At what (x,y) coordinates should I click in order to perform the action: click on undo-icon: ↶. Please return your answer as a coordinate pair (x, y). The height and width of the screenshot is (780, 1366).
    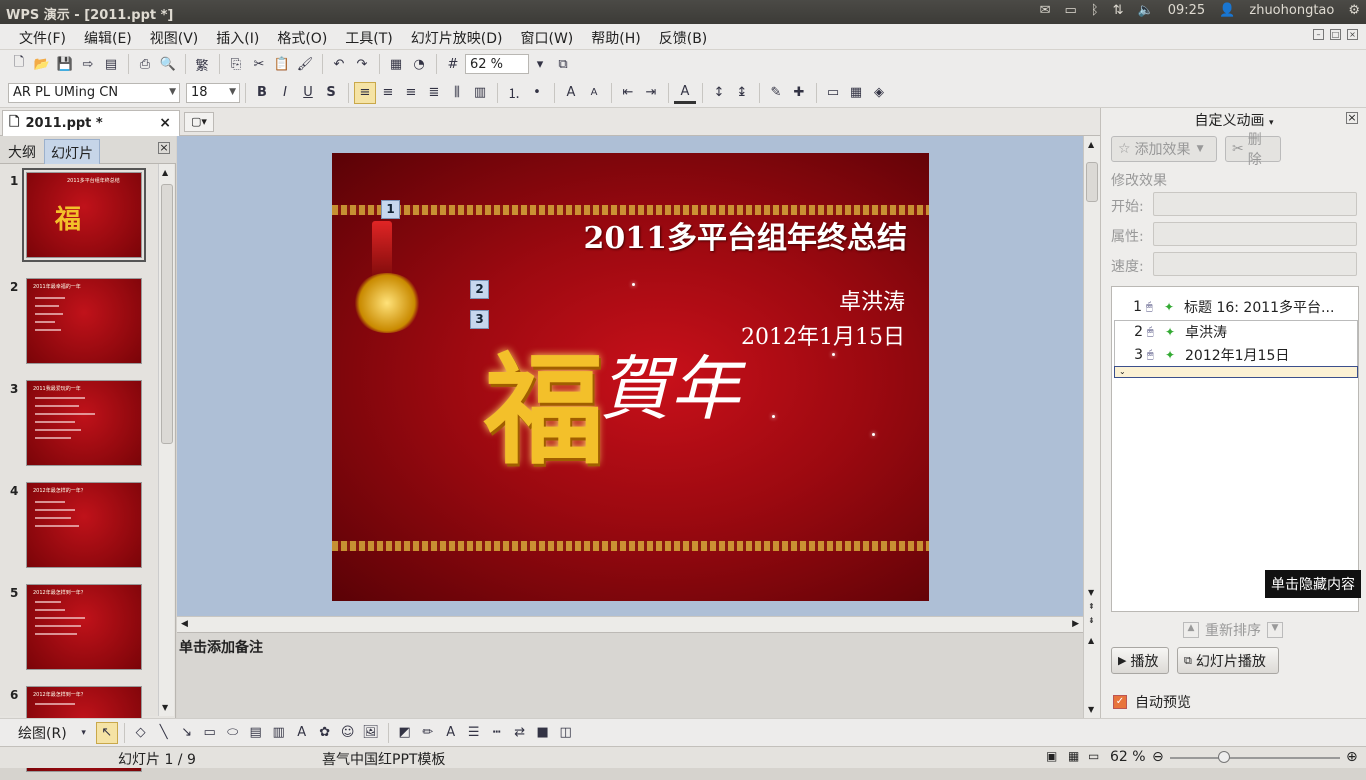
    Looking at the image, I should click on (339, 64).